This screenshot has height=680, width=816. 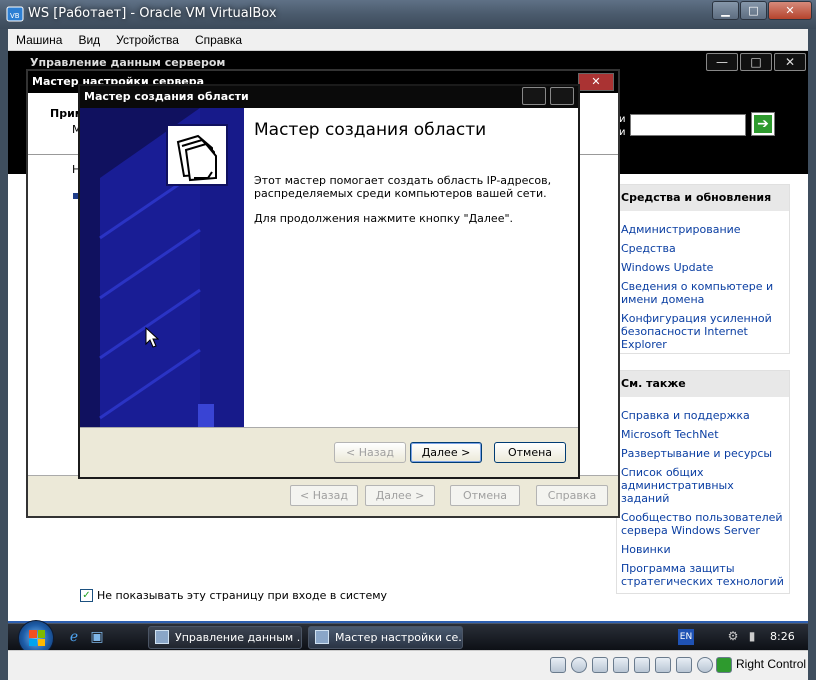 I want to click on server-icon, so click(x=162, y=637).